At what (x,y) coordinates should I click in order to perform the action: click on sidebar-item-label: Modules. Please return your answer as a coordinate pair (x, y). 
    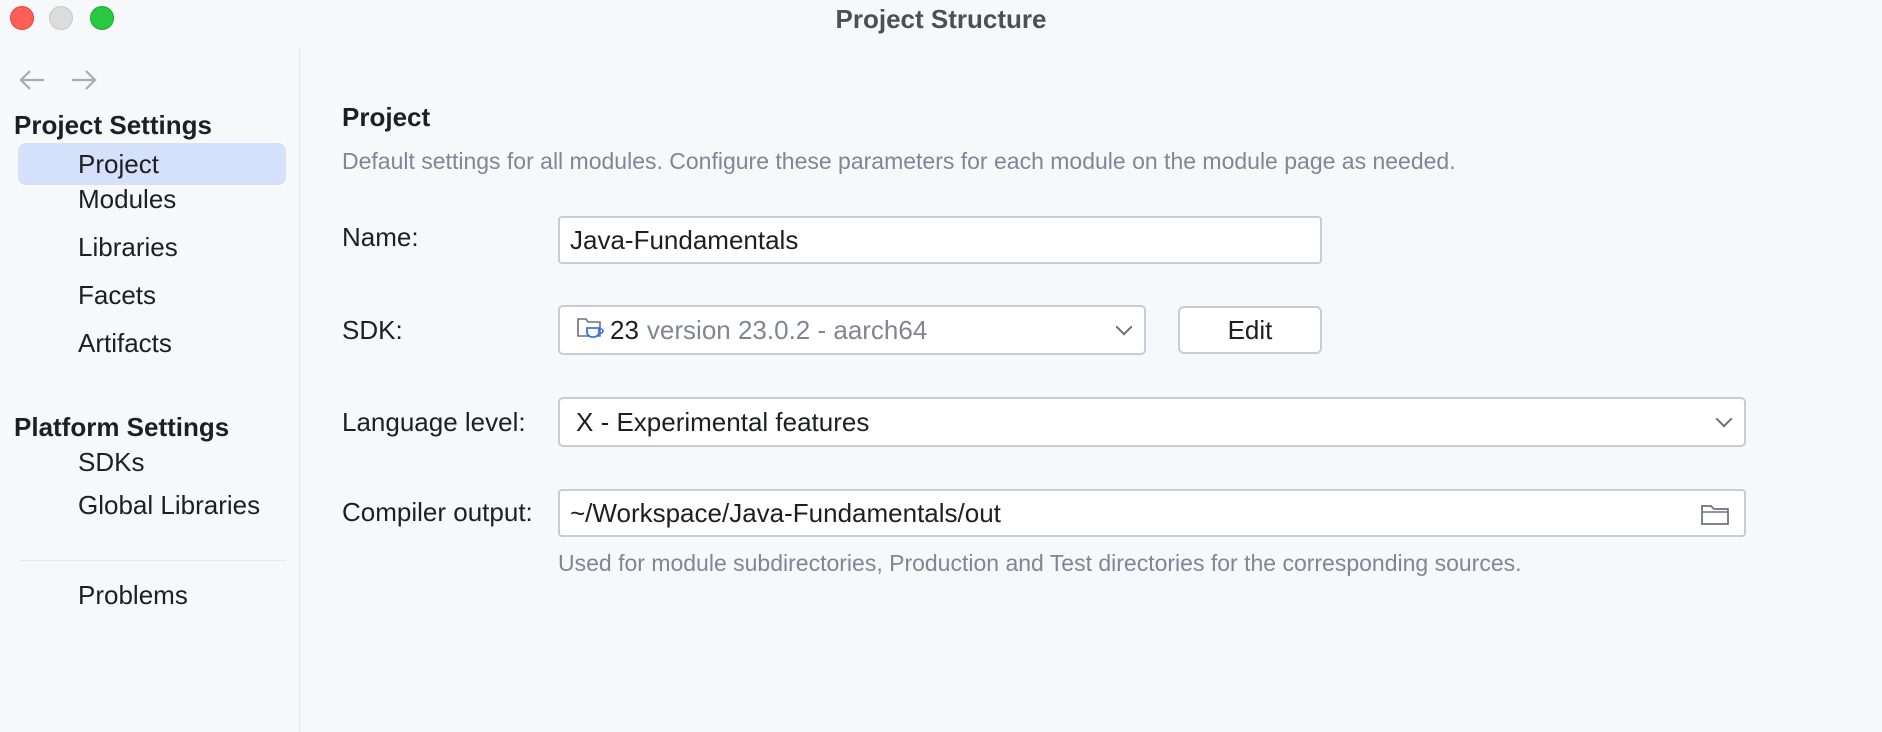
    Looking at the image, I should click on (127, 199).